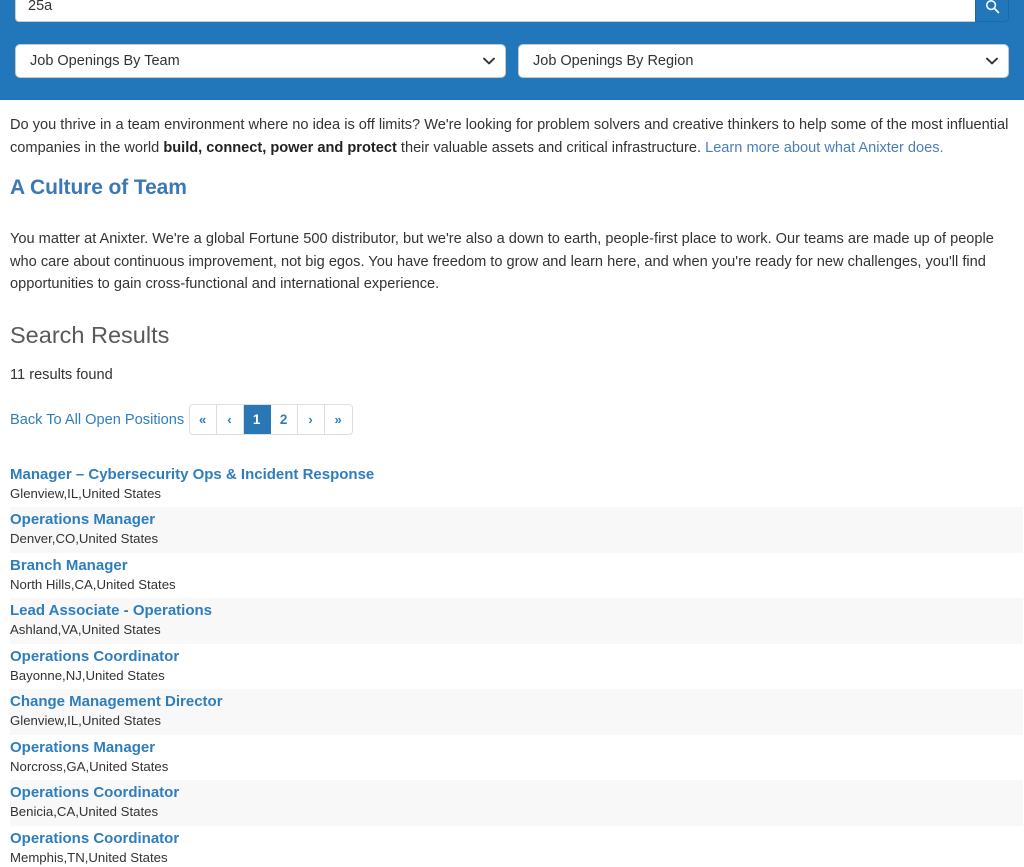  I want to click on culture-heading: A Culture of Team, so click(98, 187).